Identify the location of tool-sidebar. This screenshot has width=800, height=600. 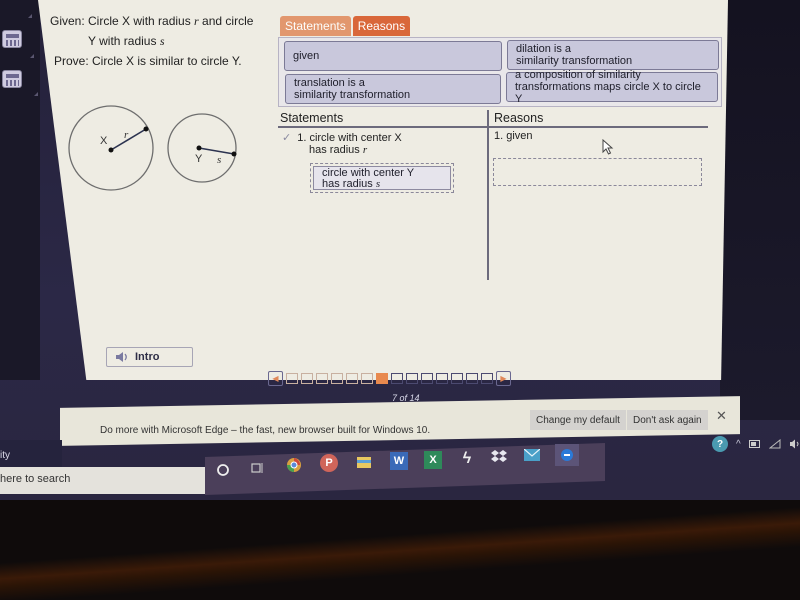
(20, 190).